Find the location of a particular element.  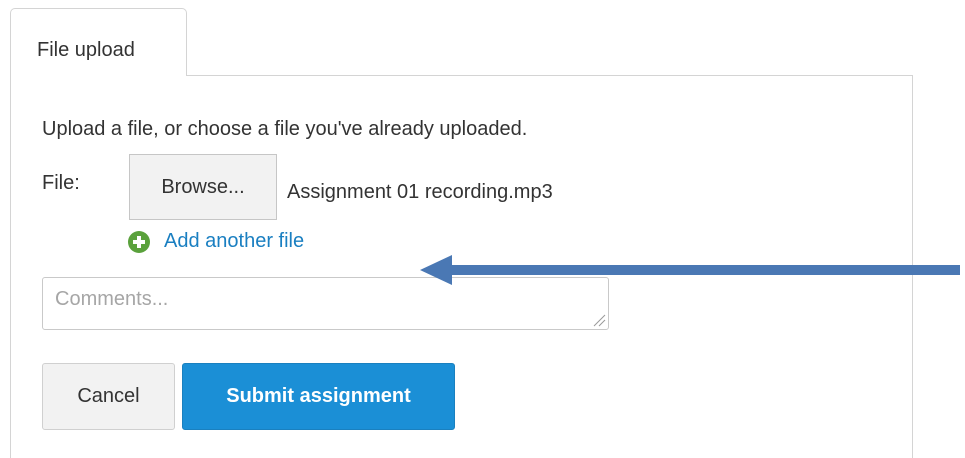

add-file-label: Add another file is located at coordinates (234, 241).